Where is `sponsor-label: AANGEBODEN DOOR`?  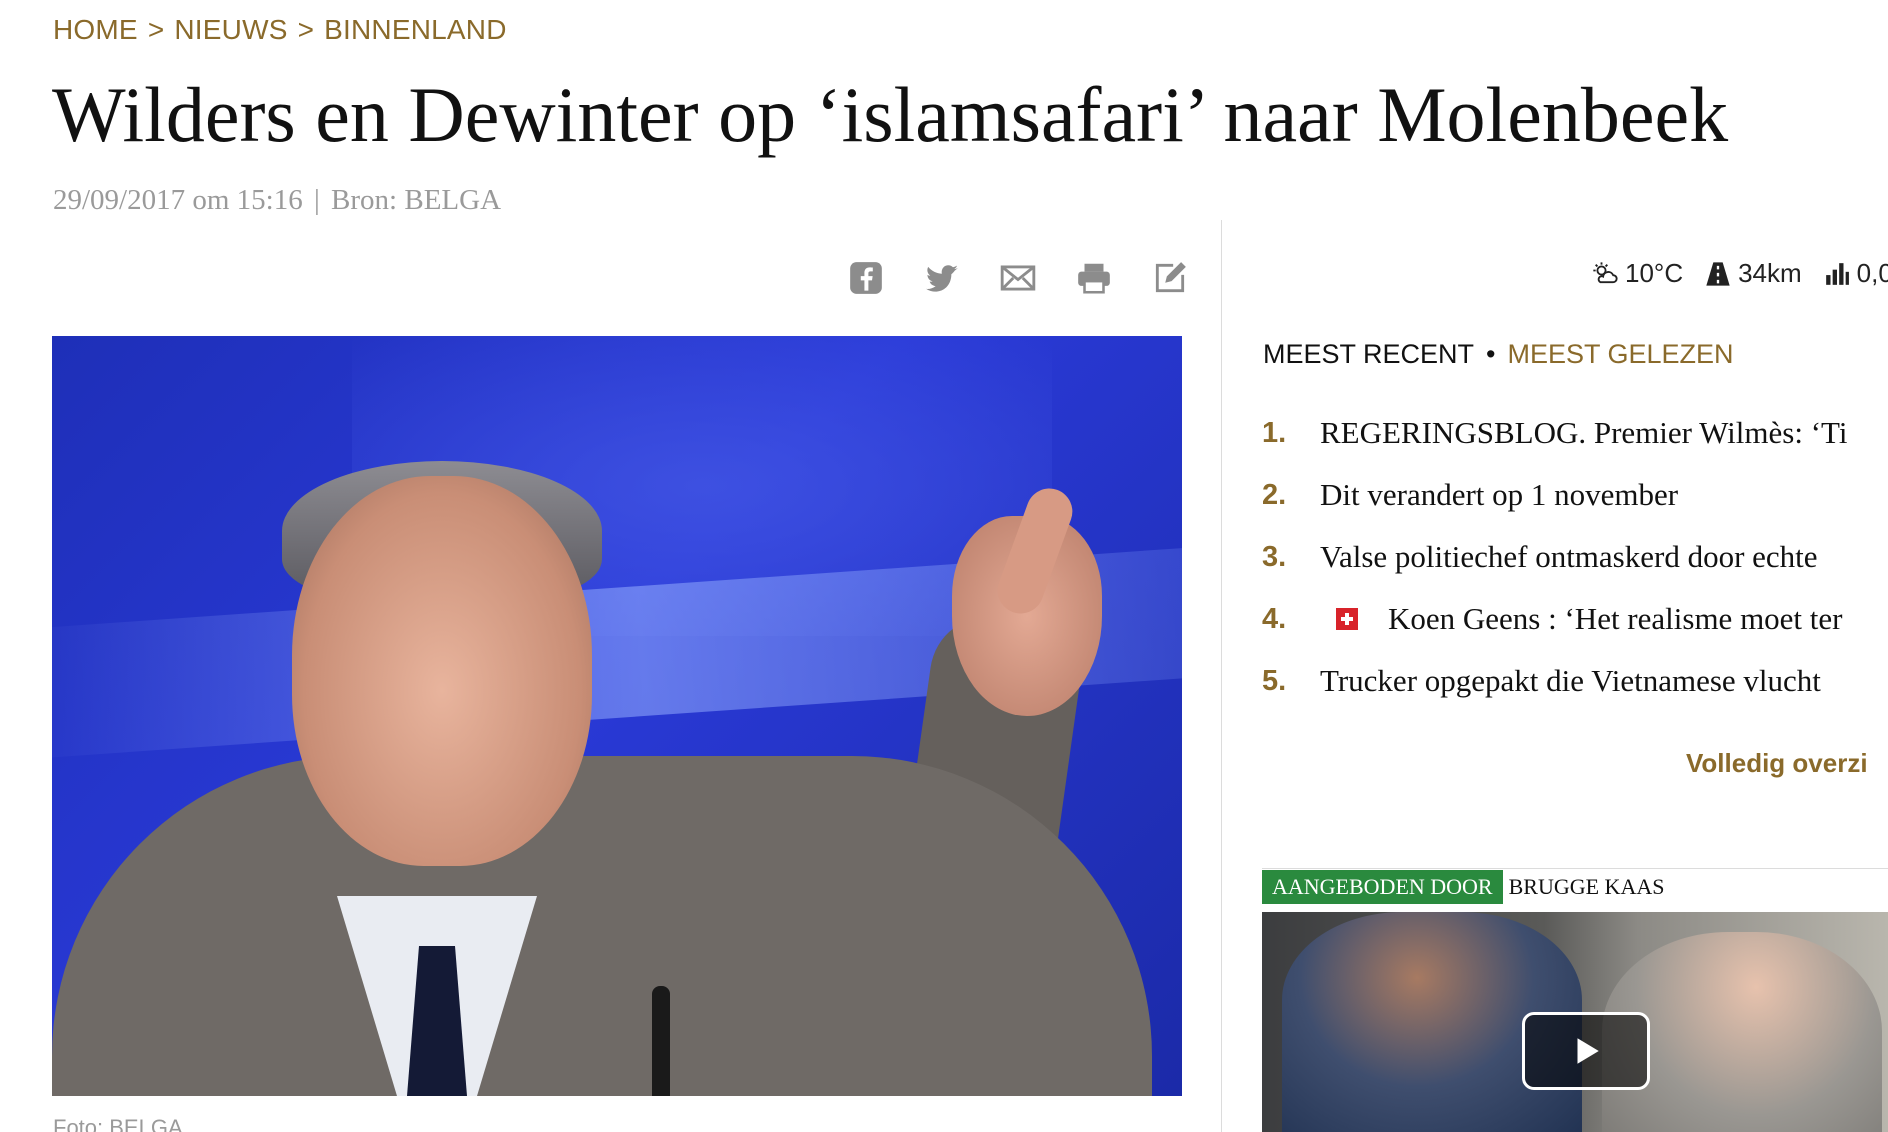 sponsor-label: AANGEBODEN DOOR is located at coordinates (1382, 887).